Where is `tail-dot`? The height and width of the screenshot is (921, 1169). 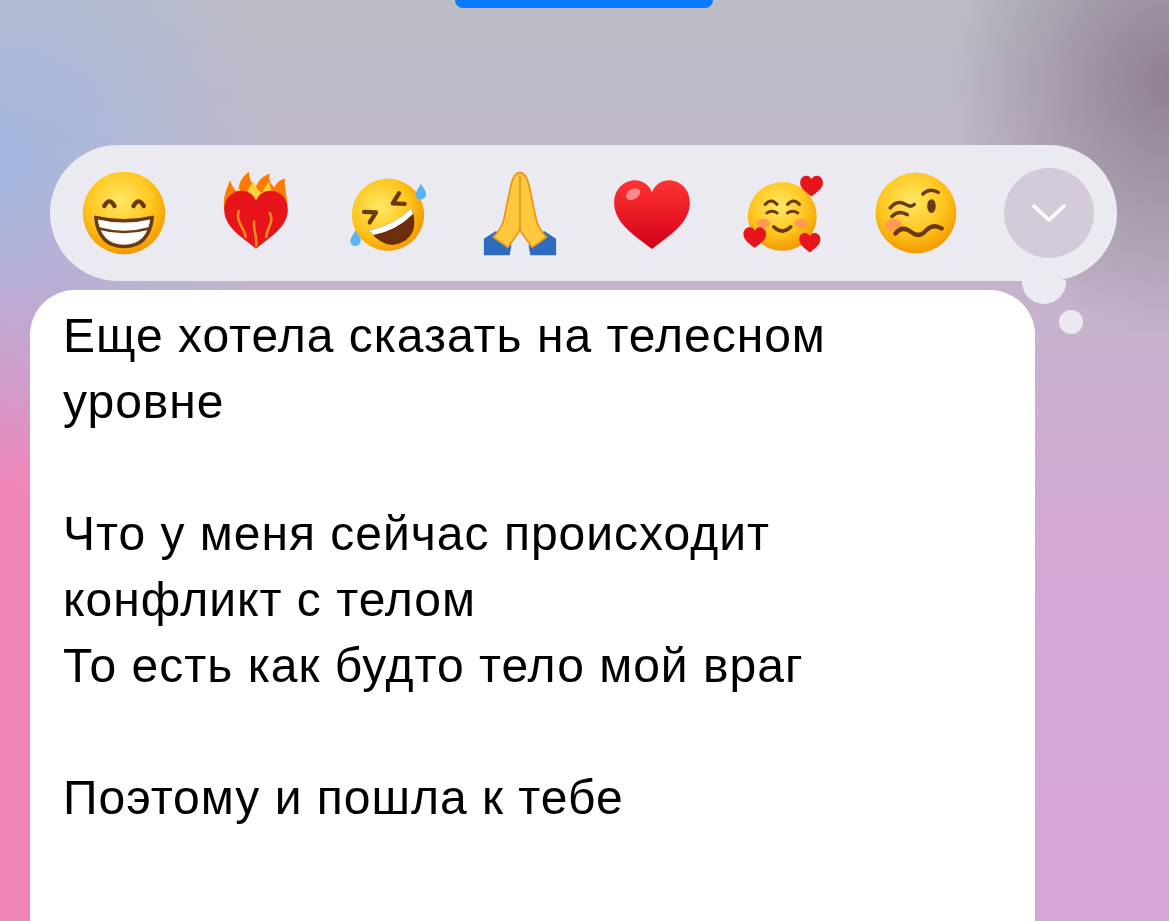 tail-dot is located at coordinates (1071, 322).